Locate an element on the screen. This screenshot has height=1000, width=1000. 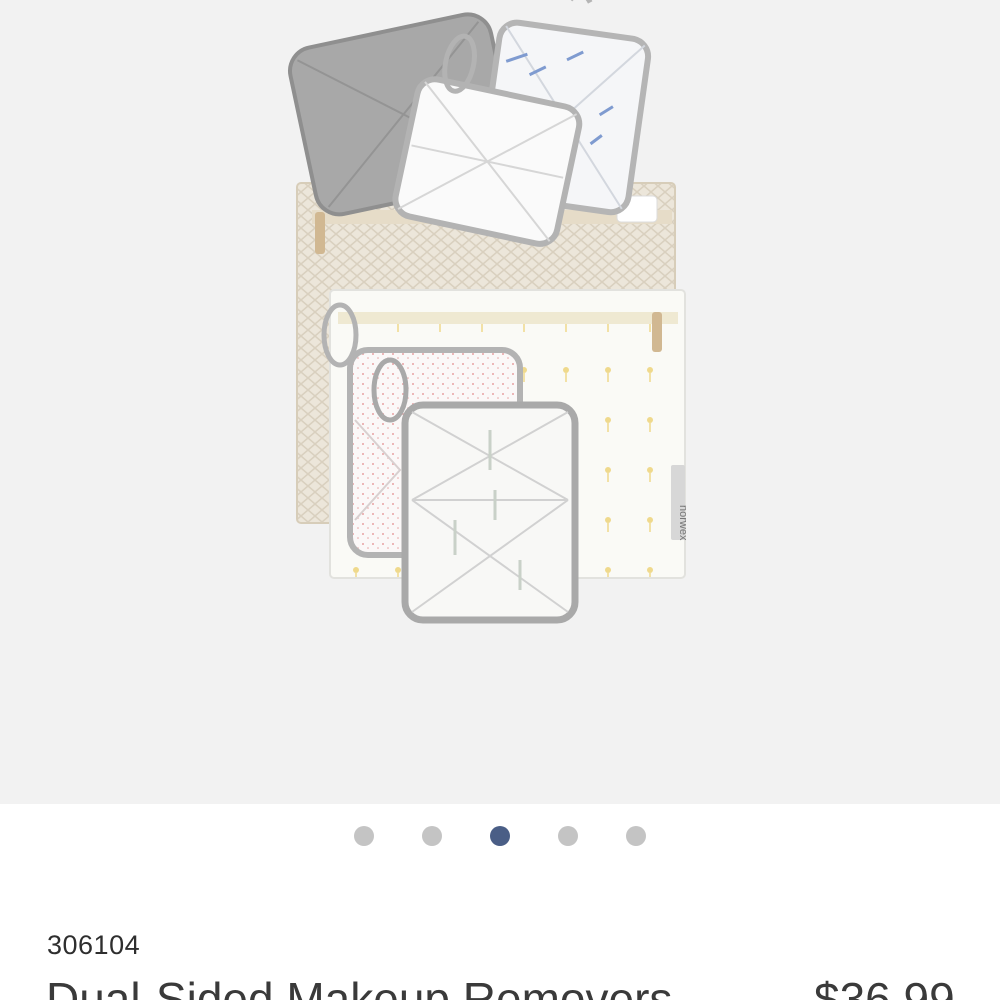
product-sku: 306104 is located at coordinates (94, 945).